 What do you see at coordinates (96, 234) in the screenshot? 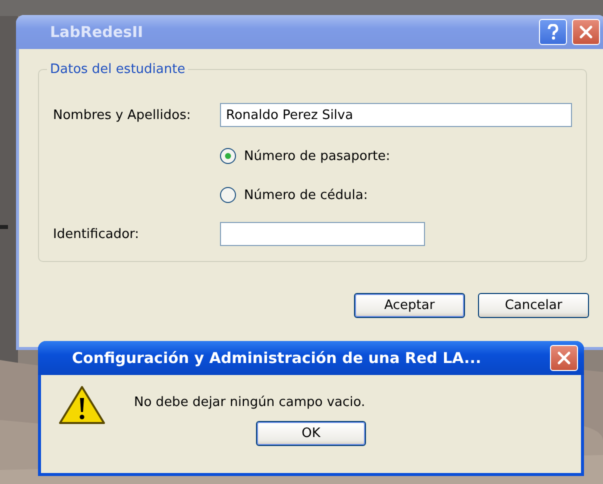
I see `field-label: Identificador:` at bounding box center [96, 234].